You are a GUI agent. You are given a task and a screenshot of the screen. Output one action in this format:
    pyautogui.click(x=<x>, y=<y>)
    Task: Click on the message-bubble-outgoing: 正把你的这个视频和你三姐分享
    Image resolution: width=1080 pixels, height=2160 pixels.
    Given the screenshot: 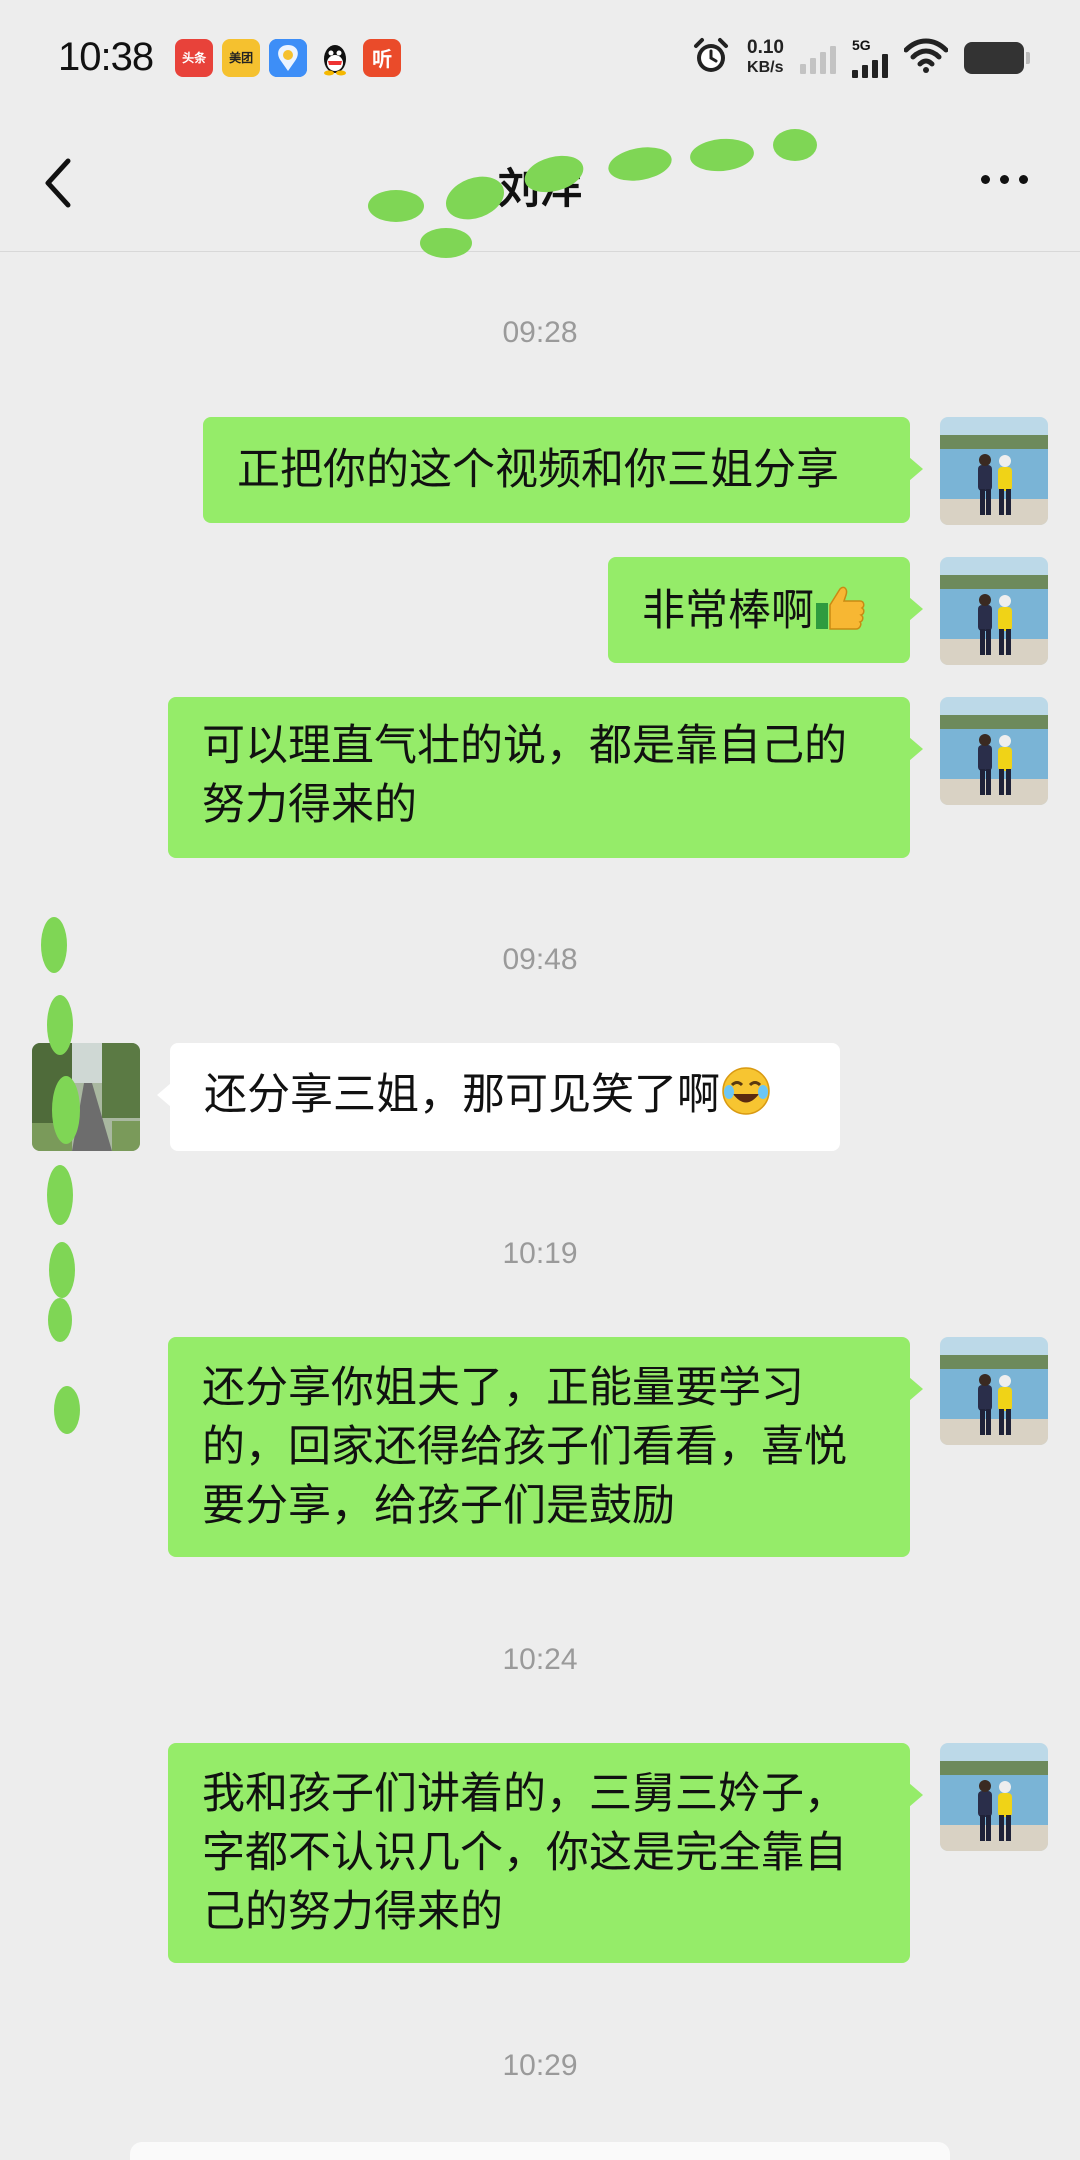 What is the action you would take?
    pyautogui.click(x=563, y=470)
    